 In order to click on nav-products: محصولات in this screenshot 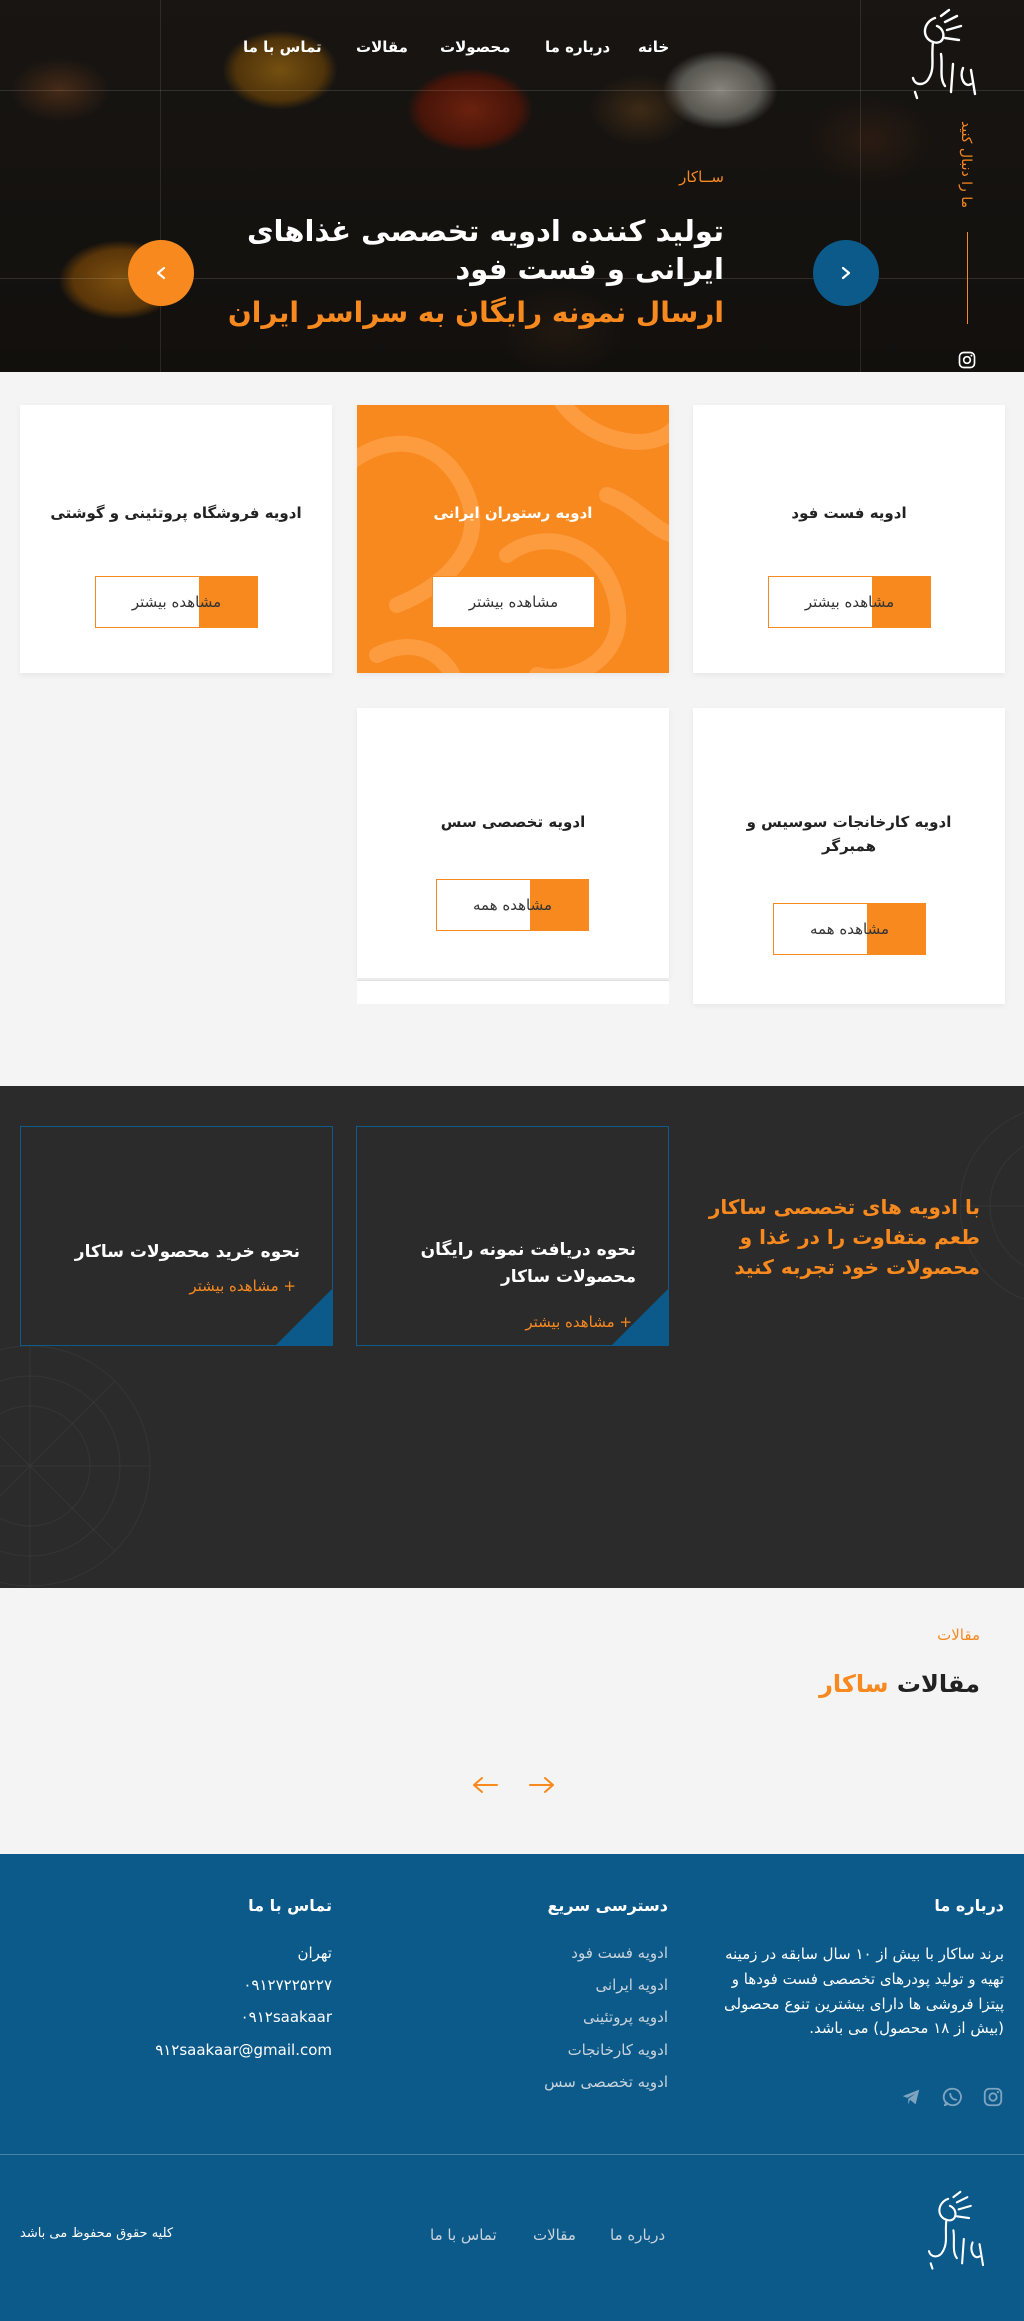, I will do `click(475, 47)`.